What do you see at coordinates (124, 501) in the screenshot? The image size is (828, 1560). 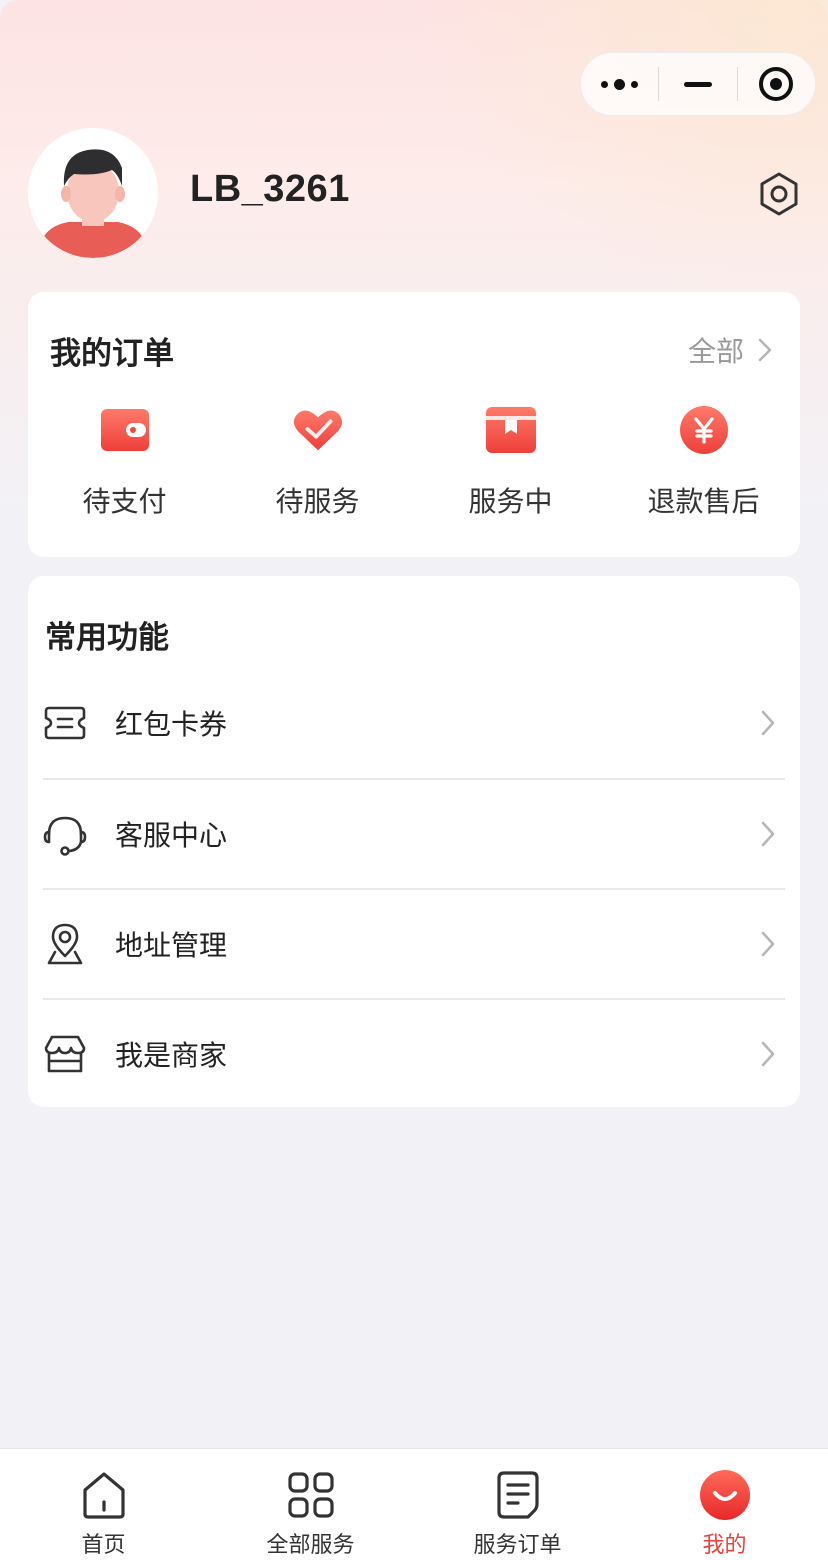 I see `order-item-label: 待支付` at bounding box center [124, 501].